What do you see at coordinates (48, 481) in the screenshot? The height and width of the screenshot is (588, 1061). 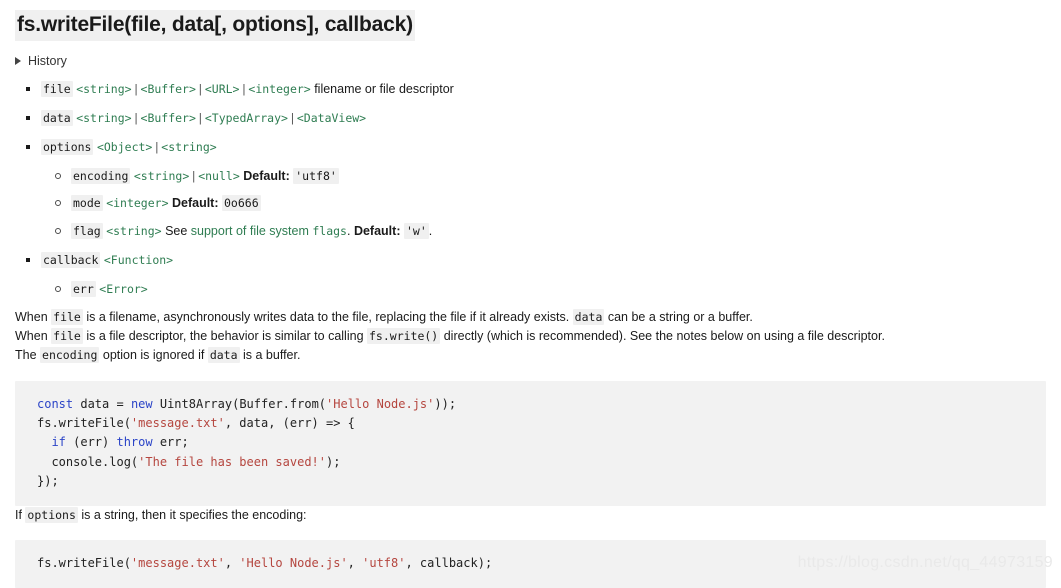 I see `code-token: });` at bounding box center [48, 481].